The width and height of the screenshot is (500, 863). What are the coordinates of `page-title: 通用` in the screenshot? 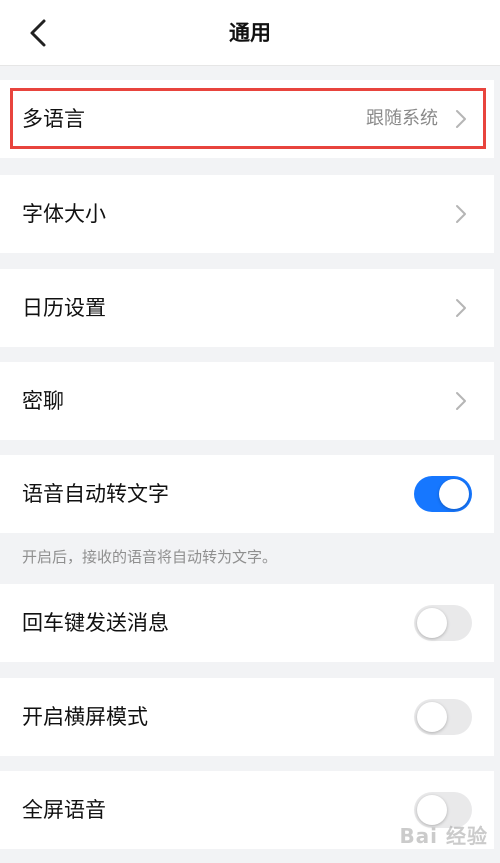 It's located at (250, 33).